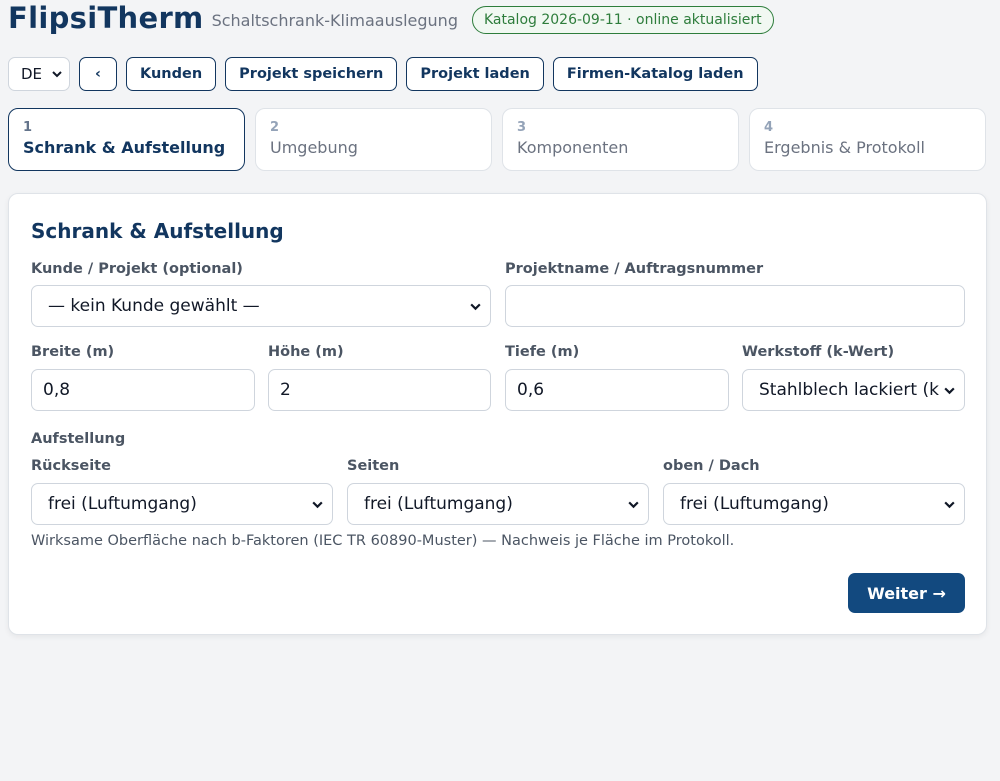 Image resolution: width=1000 pixels, height=781 pixels. I want to click on customers-button: Kunden, so click(171, 74).